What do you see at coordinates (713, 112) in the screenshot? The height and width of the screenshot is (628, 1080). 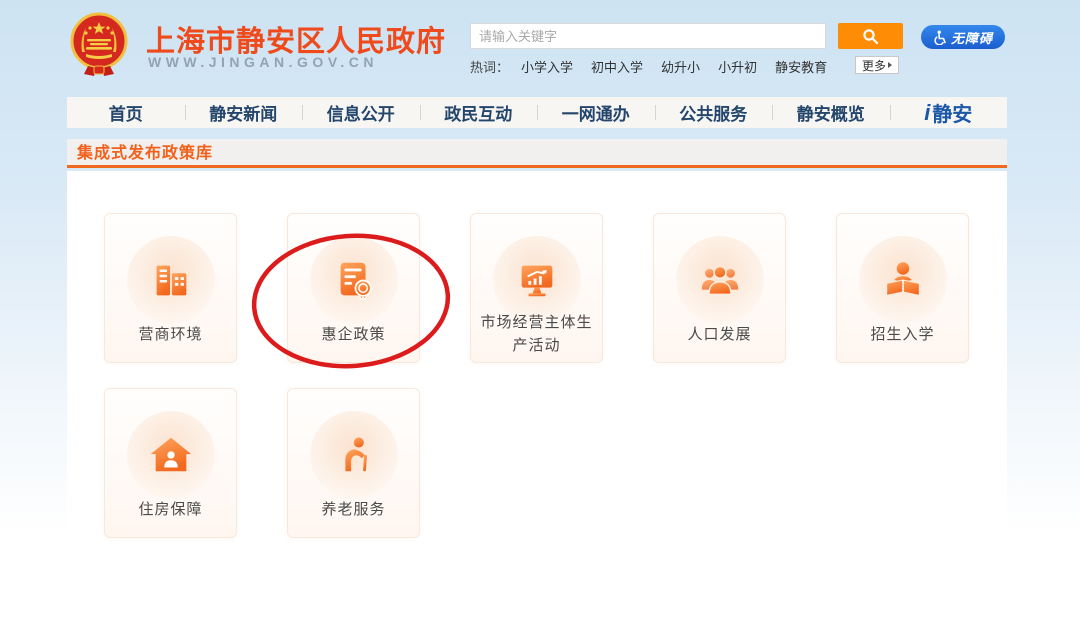 I see `nav-item-public-service: 公共服务` at bounding box center [713, 112].